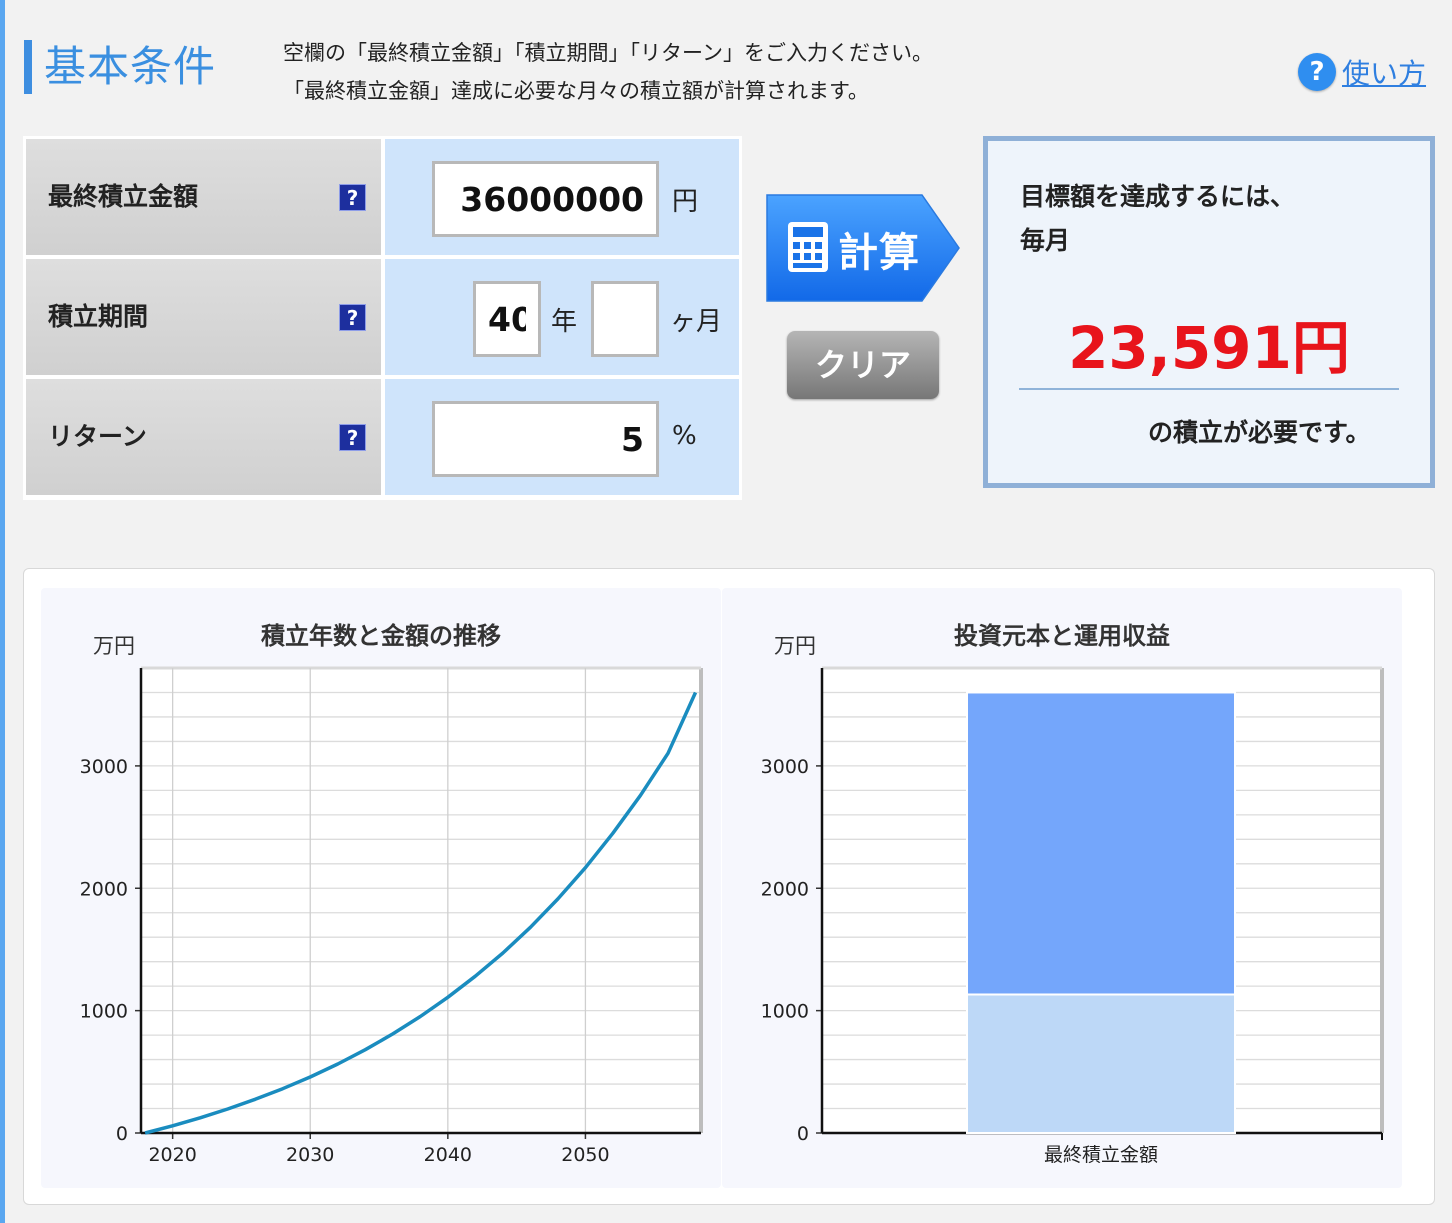  Describe the element at coordinates (421, 900) in the screenshot. I see `line-chart-plot-area` at that location.